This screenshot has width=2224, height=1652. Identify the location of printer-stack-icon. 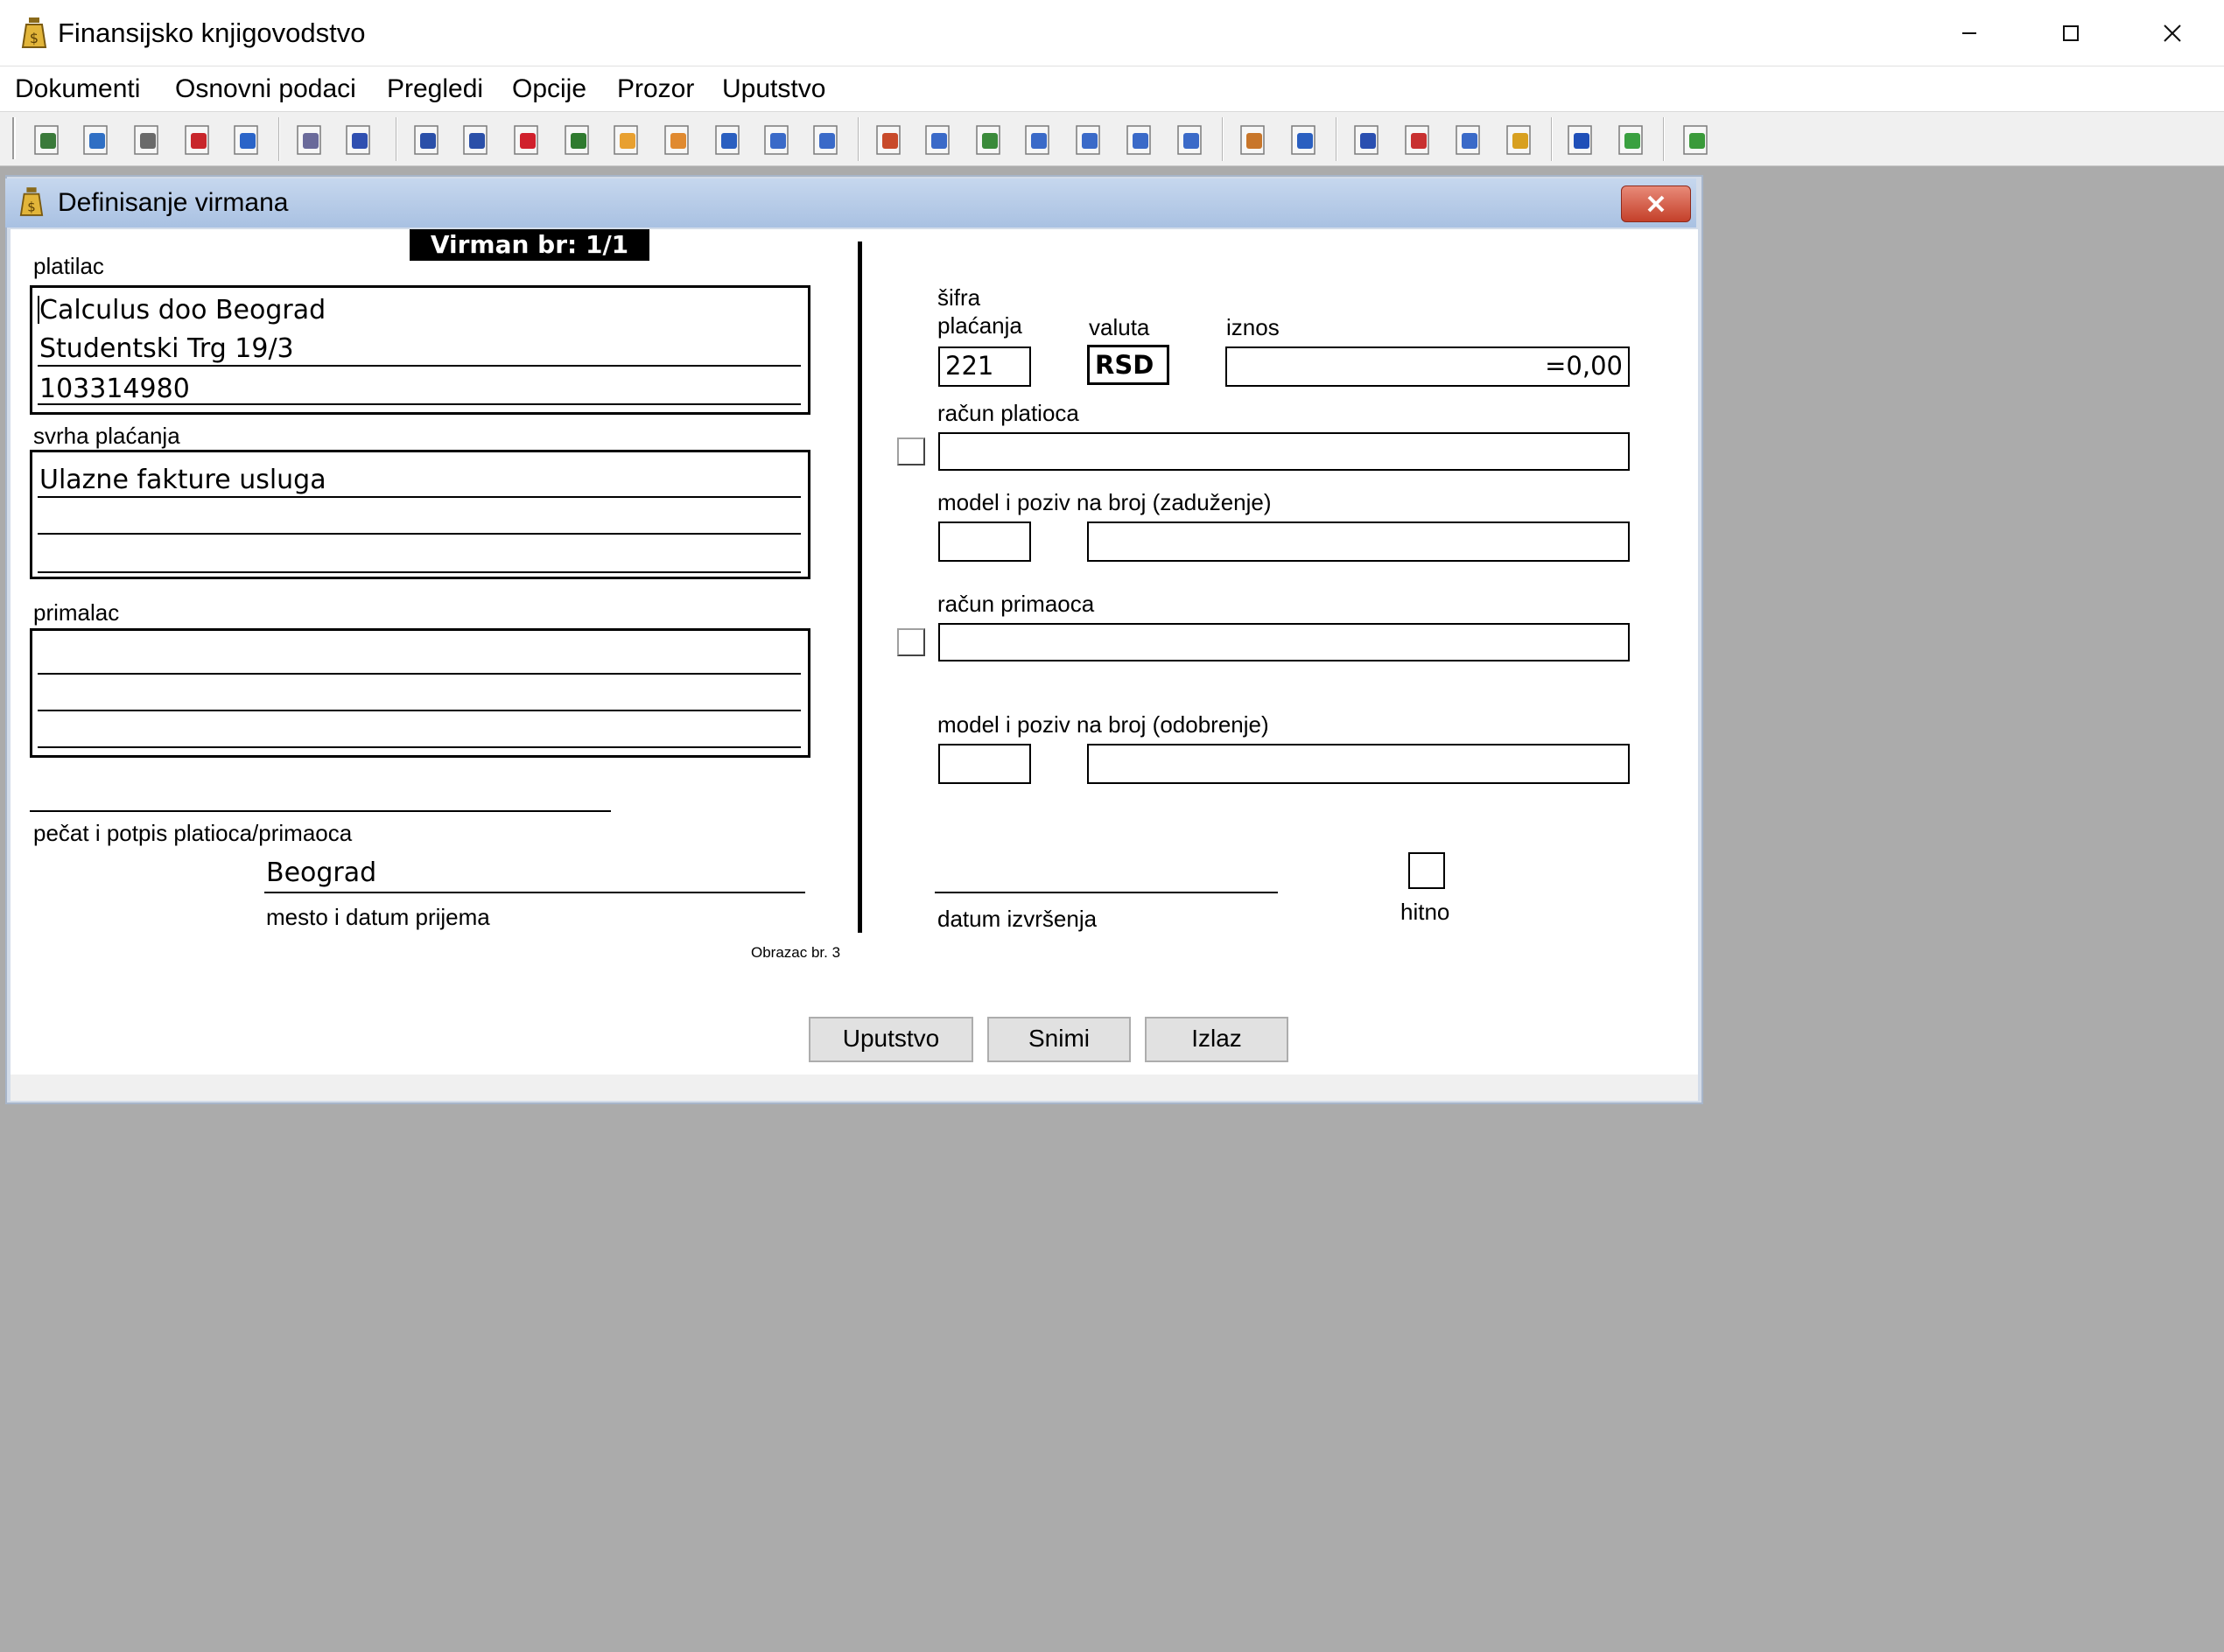
(888, 140).